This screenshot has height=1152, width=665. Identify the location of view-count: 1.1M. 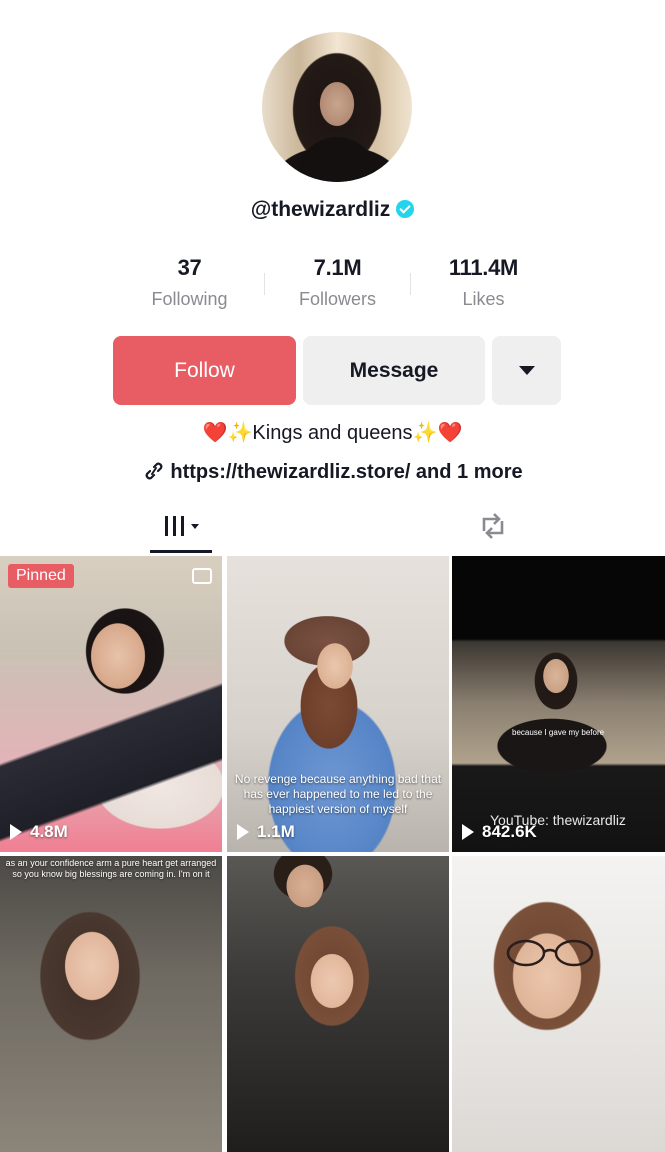
(266, 832).